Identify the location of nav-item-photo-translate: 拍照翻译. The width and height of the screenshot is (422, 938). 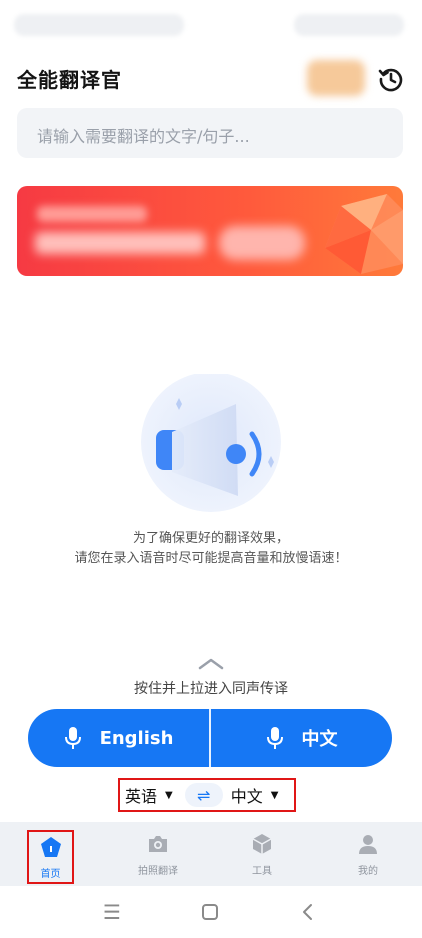
(158, 854).